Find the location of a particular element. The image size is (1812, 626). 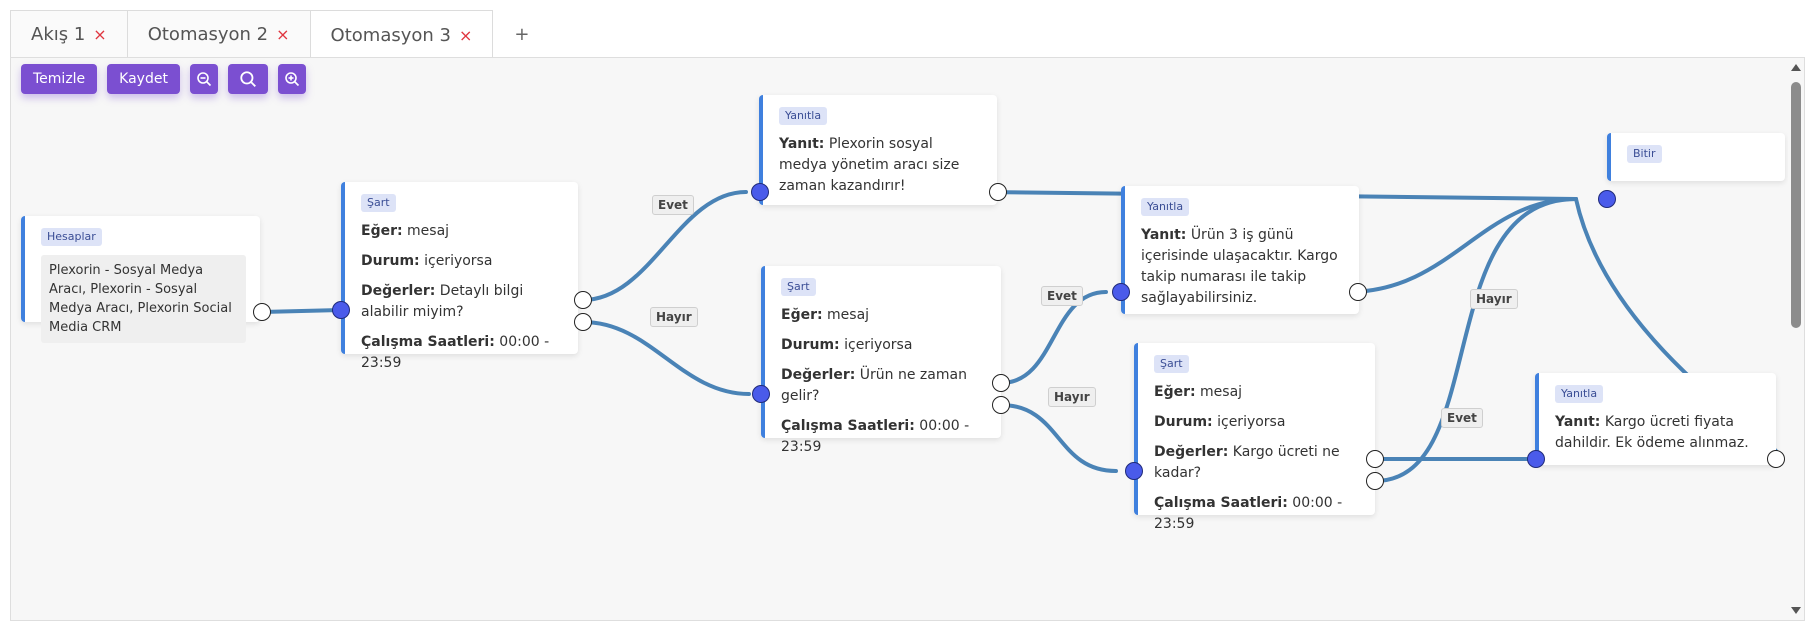

node-title: Bitir is located at coordinates (1644, 154).